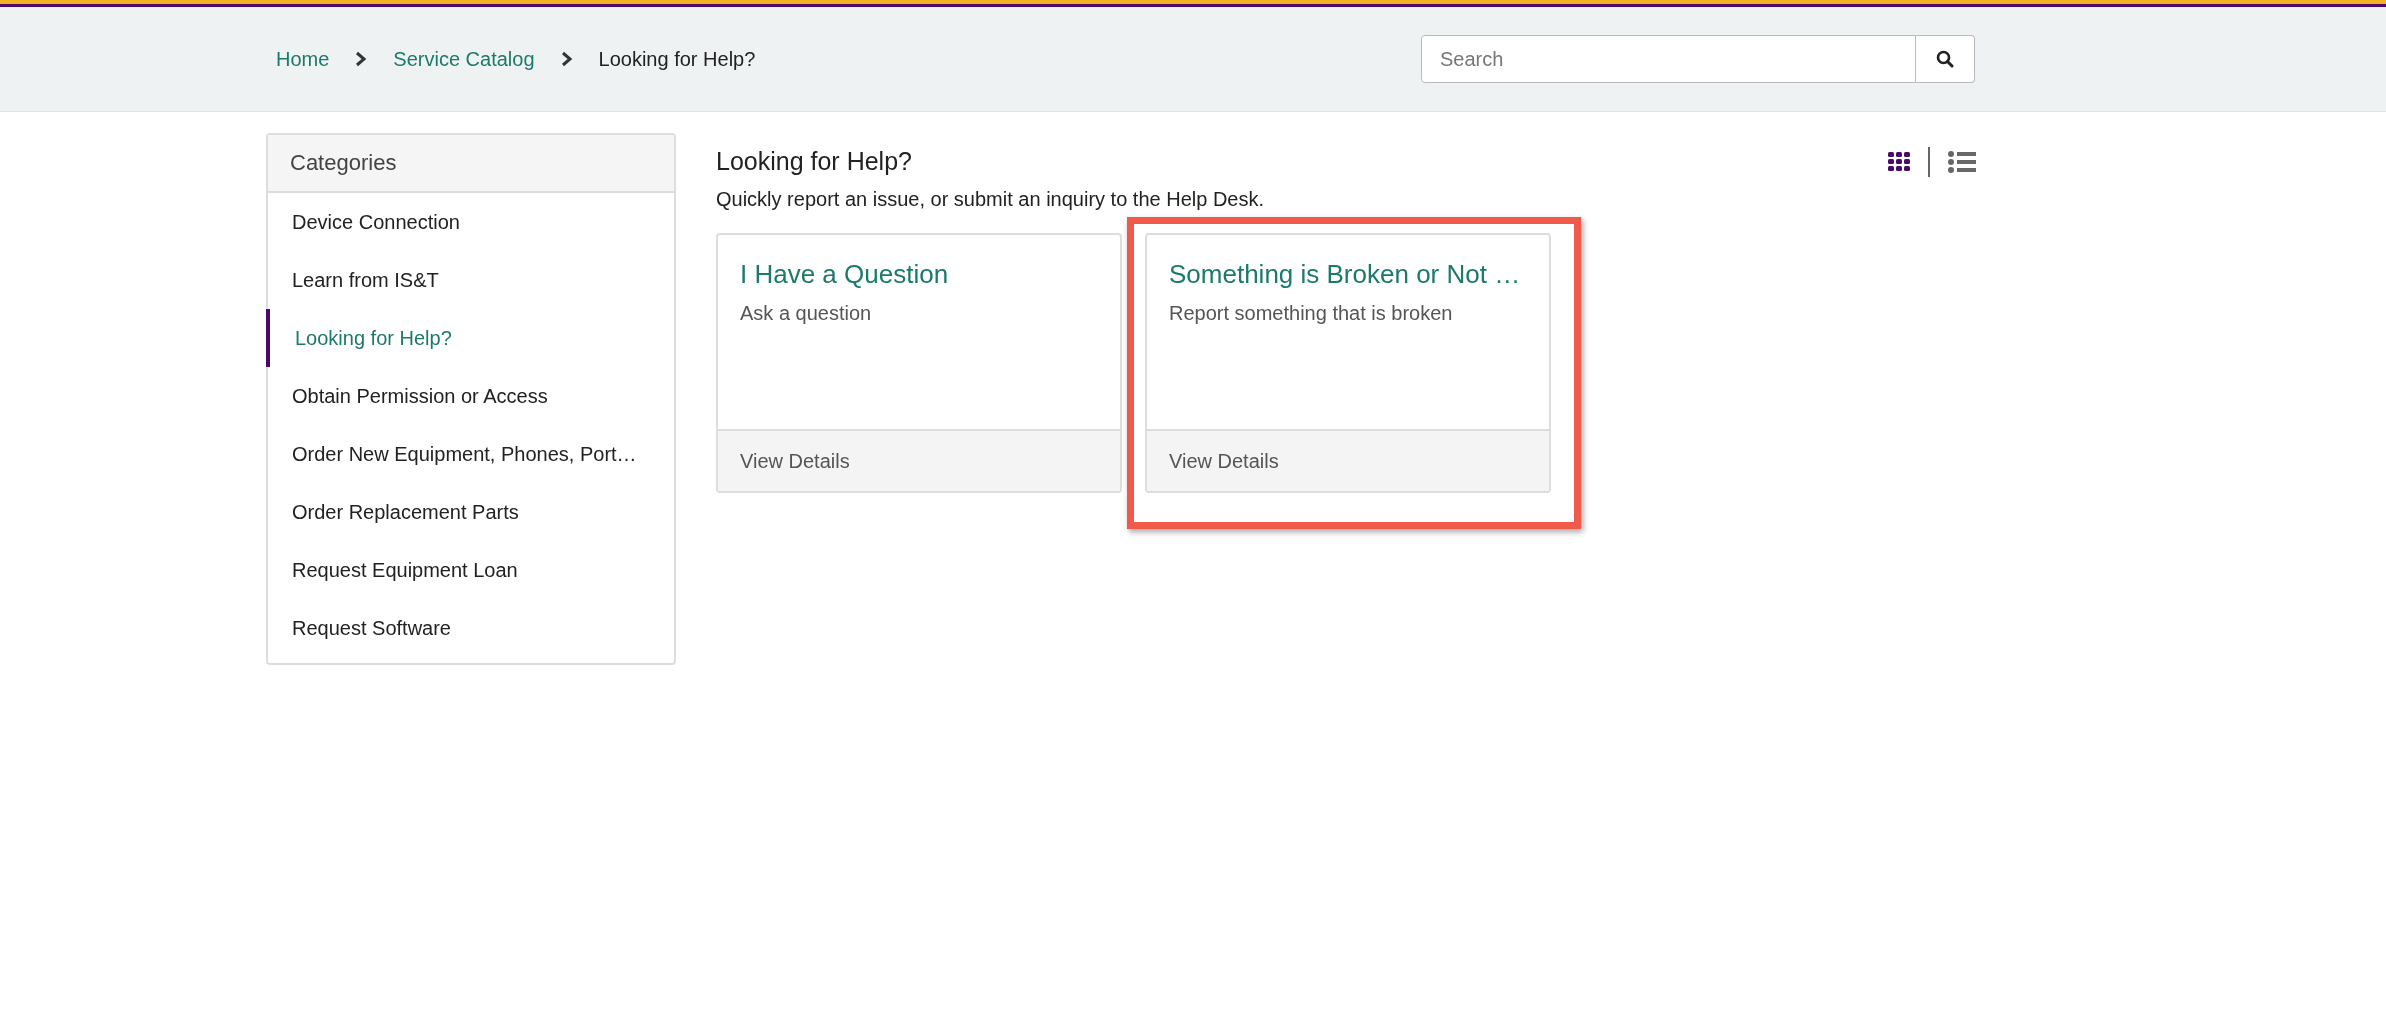 This screenshot has width=2386, height=1014. What do you see at coordinates (470, 280) in the screenshot?
I see `category-item: Learn from IS&T` at bounding box center [470, 280].